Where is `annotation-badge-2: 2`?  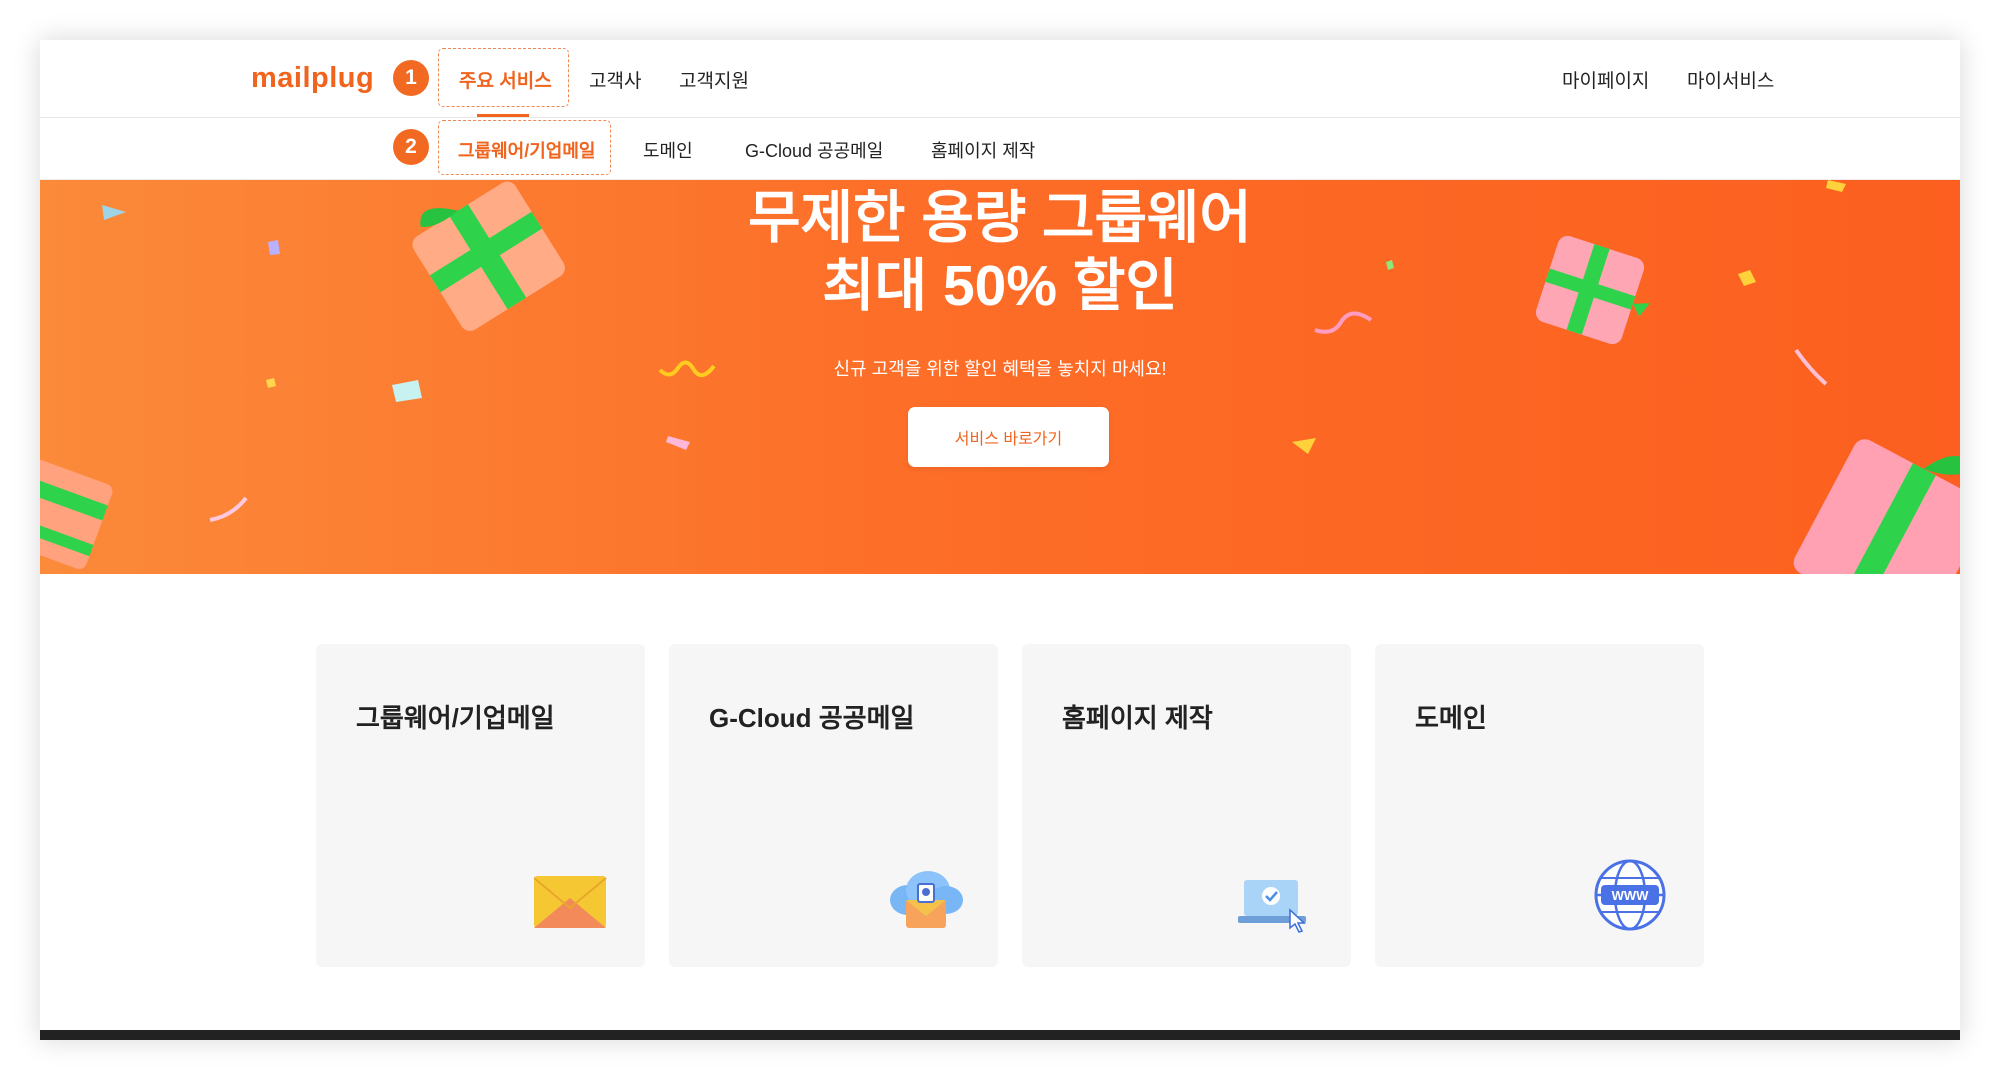
annotation-badge-2: 2 is located at coordinates (411, 147).